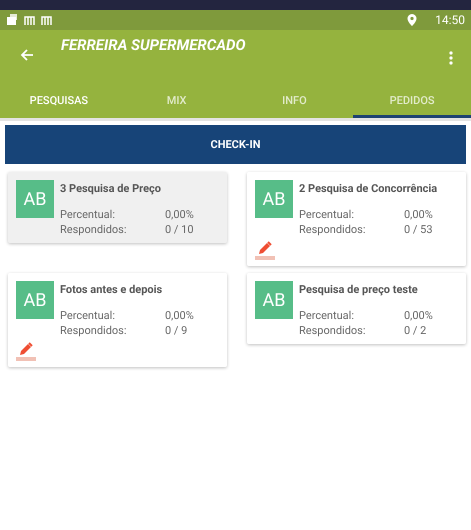 Image resolution: width=471 pixels, height=530 pixels. What do you see at coordinates (111, 188) in the screenshot?
I see `survey-title: 3 Pesquisa de Preço` at bounding box center [111, 188].